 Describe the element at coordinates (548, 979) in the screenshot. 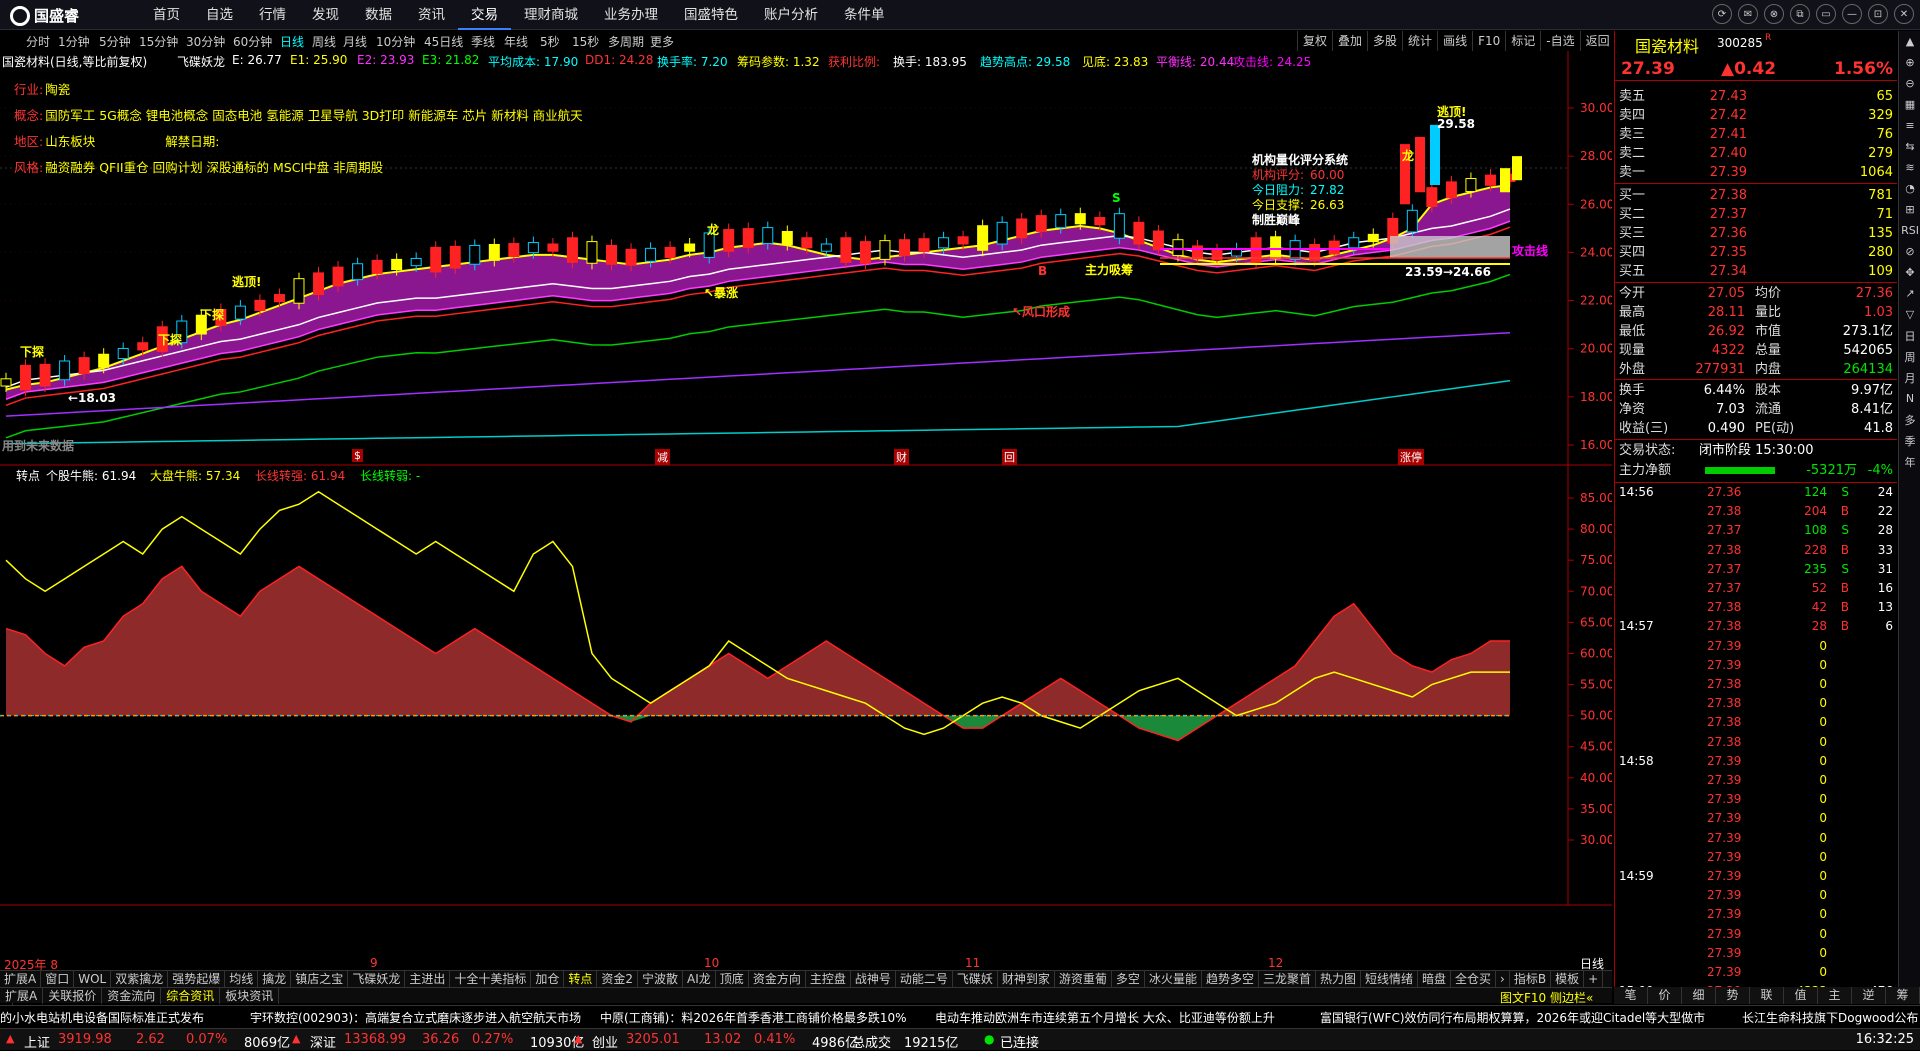

I see `indicator-tab: 加仓` at that location.